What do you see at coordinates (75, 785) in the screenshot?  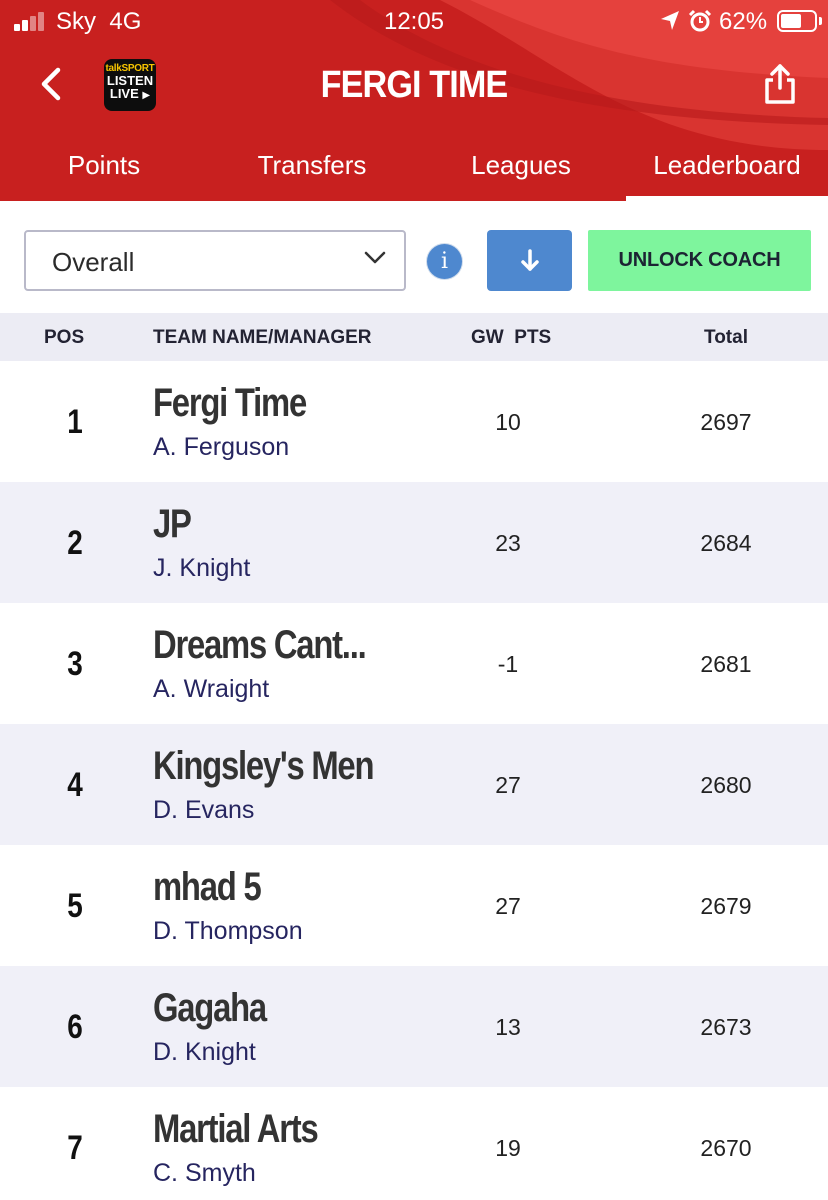 I see `row-position: 4` at bounding box center [75, 785].